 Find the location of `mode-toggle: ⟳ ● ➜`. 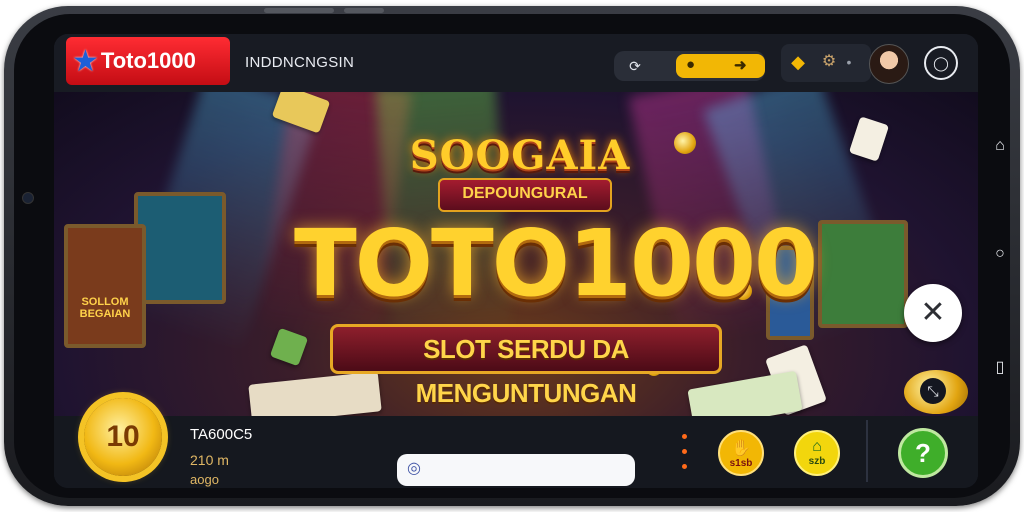

mode-toggle: ⟳ ● ➜ is located at coordinates (689, 66).